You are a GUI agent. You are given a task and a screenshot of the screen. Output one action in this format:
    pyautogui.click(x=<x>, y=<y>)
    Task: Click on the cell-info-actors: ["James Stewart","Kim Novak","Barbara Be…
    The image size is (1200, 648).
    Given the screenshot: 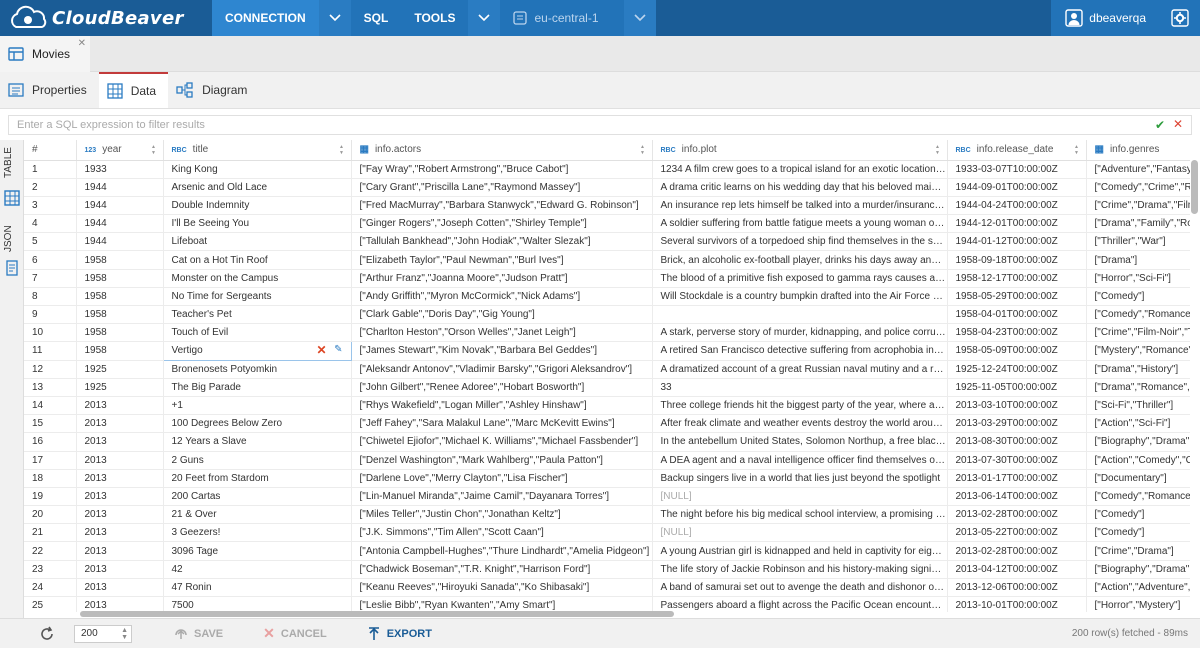 What is the action you would take?
    pyautogui.click(x=502, y=351)
    